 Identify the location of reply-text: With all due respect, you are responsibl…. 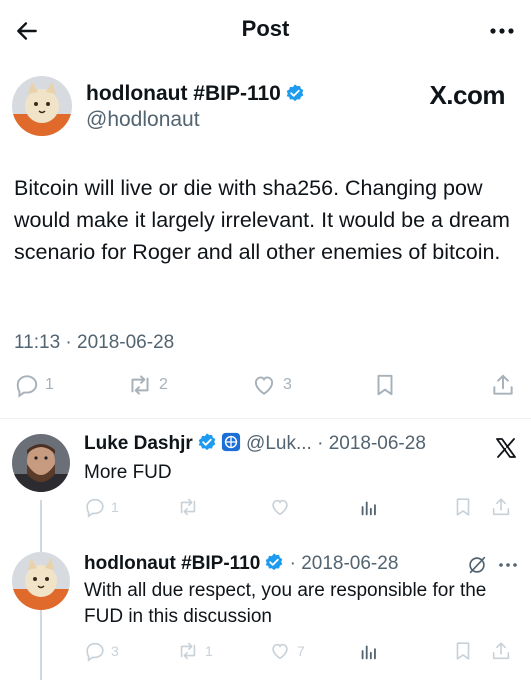
(285, 603).